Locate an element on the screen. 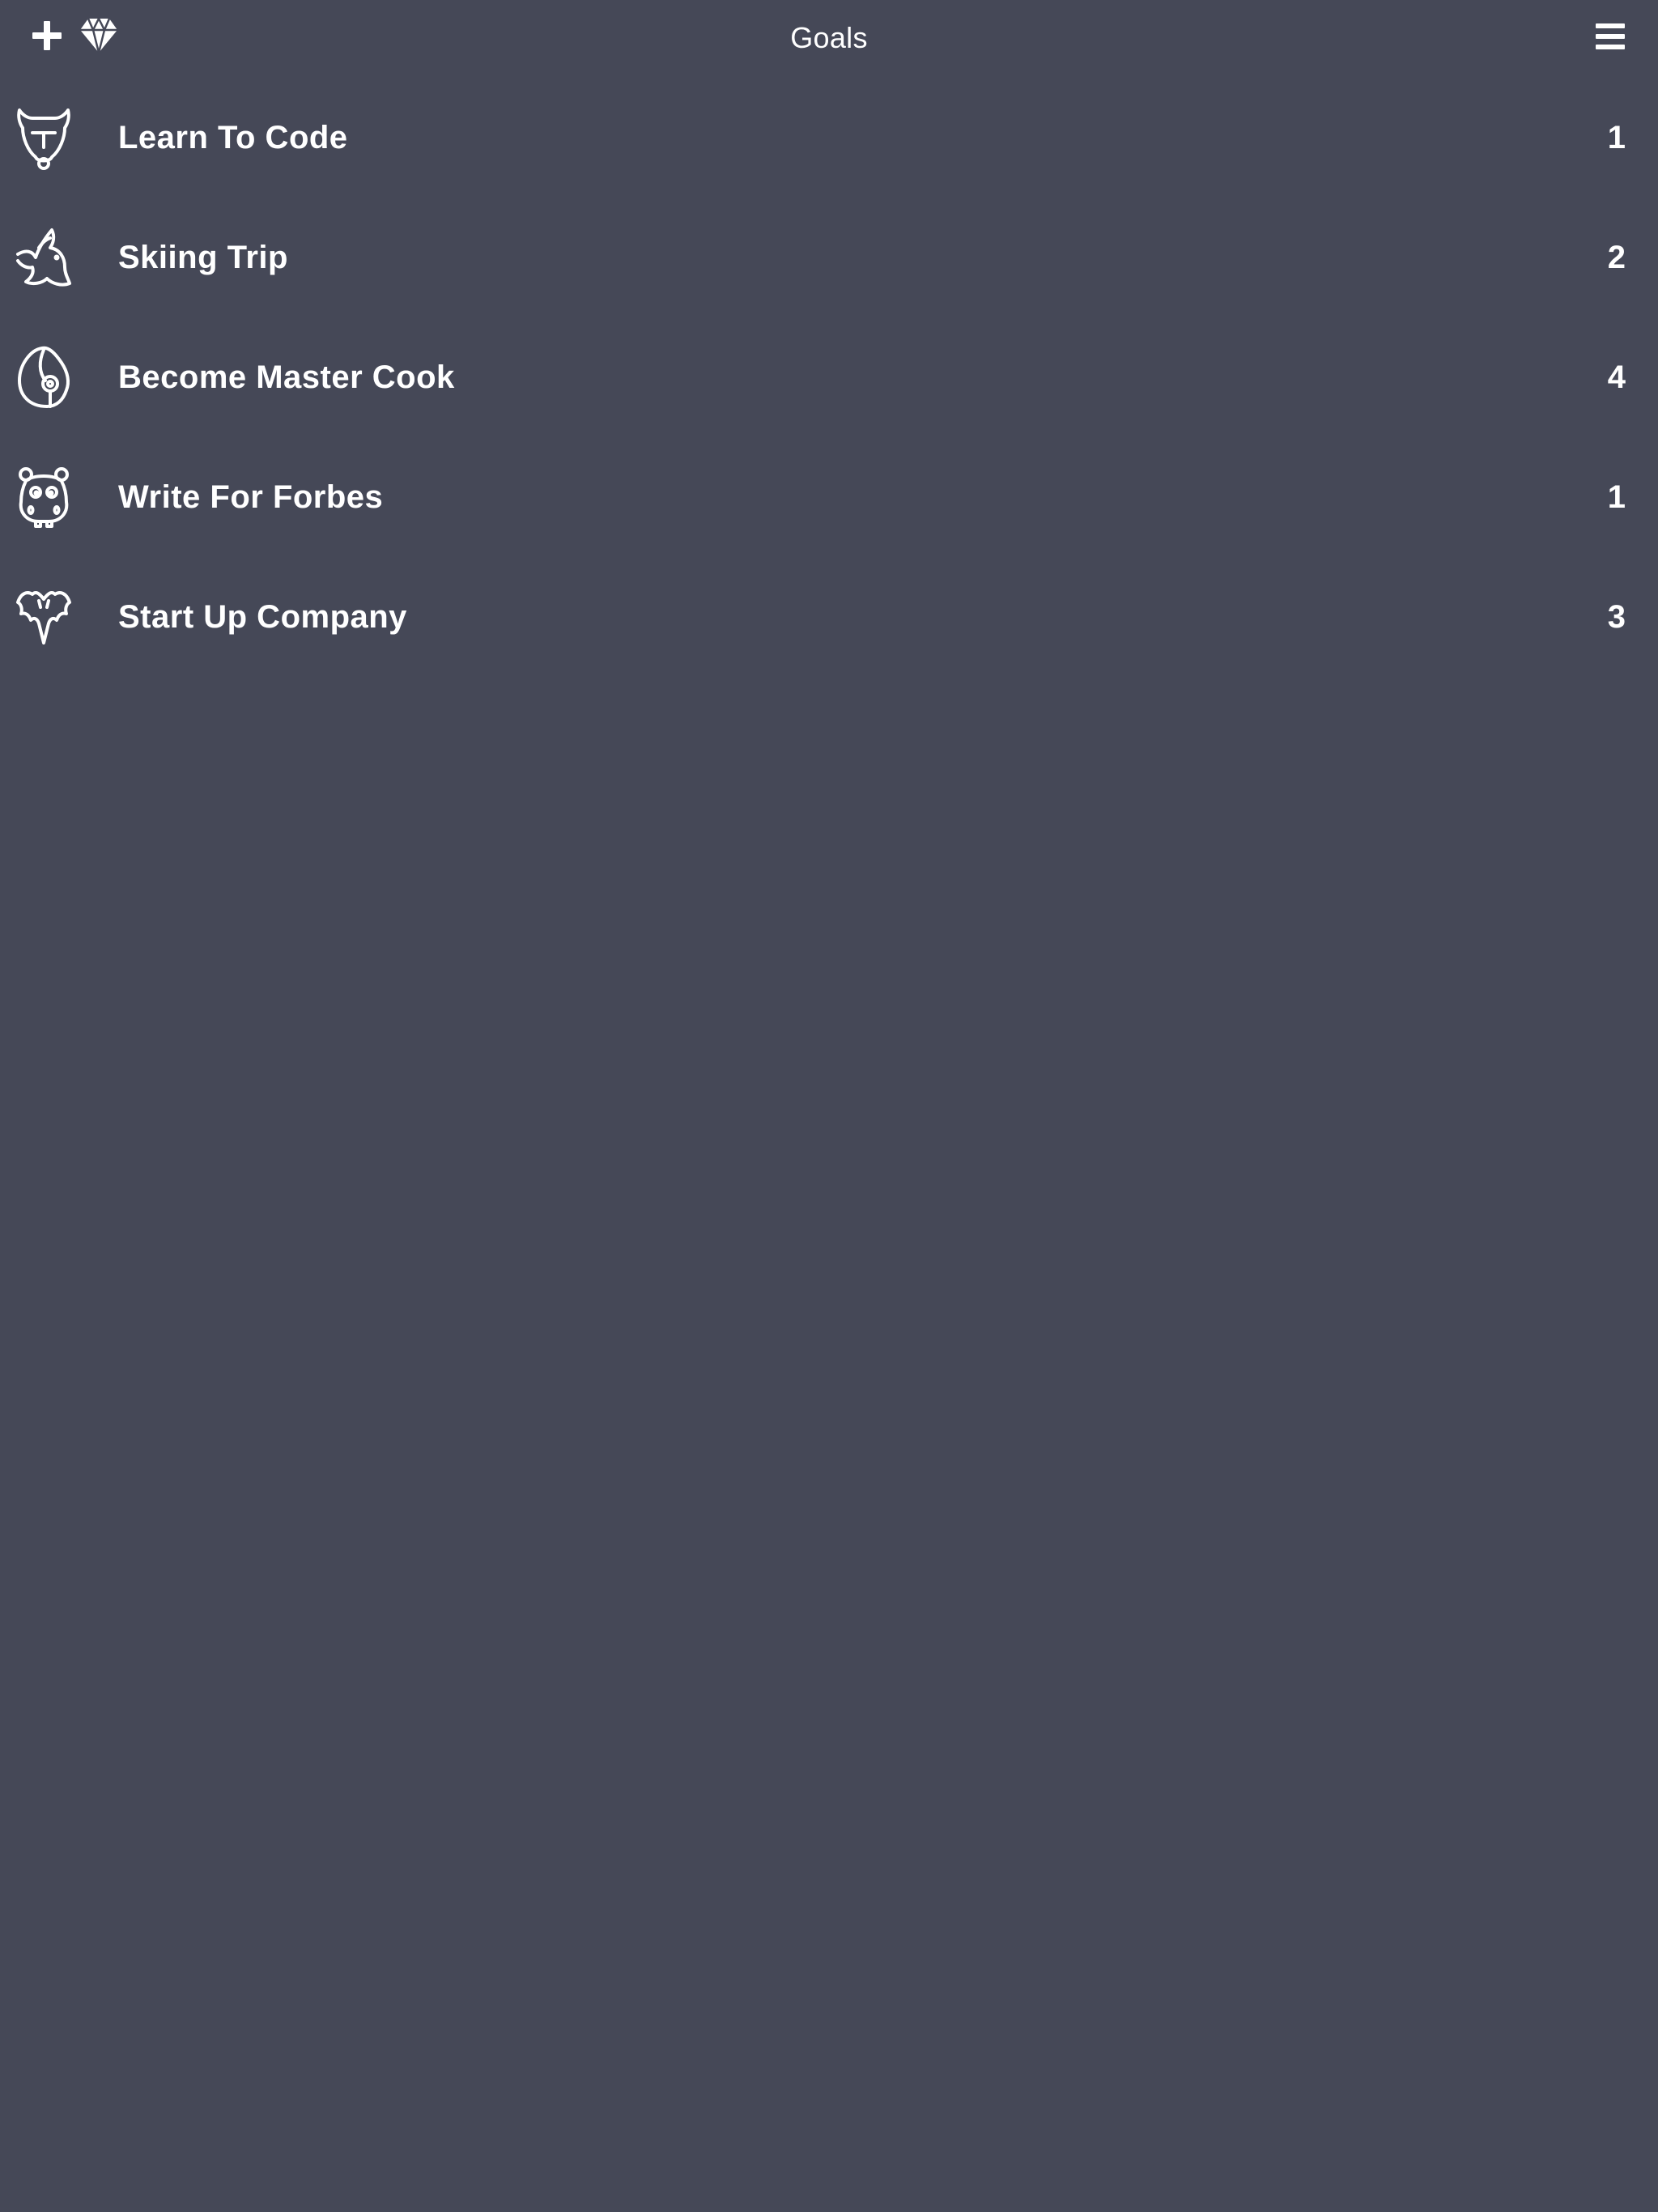 The image size is (1658, 2212). navigation-bar: Goals is located at coordinates (829, 41).